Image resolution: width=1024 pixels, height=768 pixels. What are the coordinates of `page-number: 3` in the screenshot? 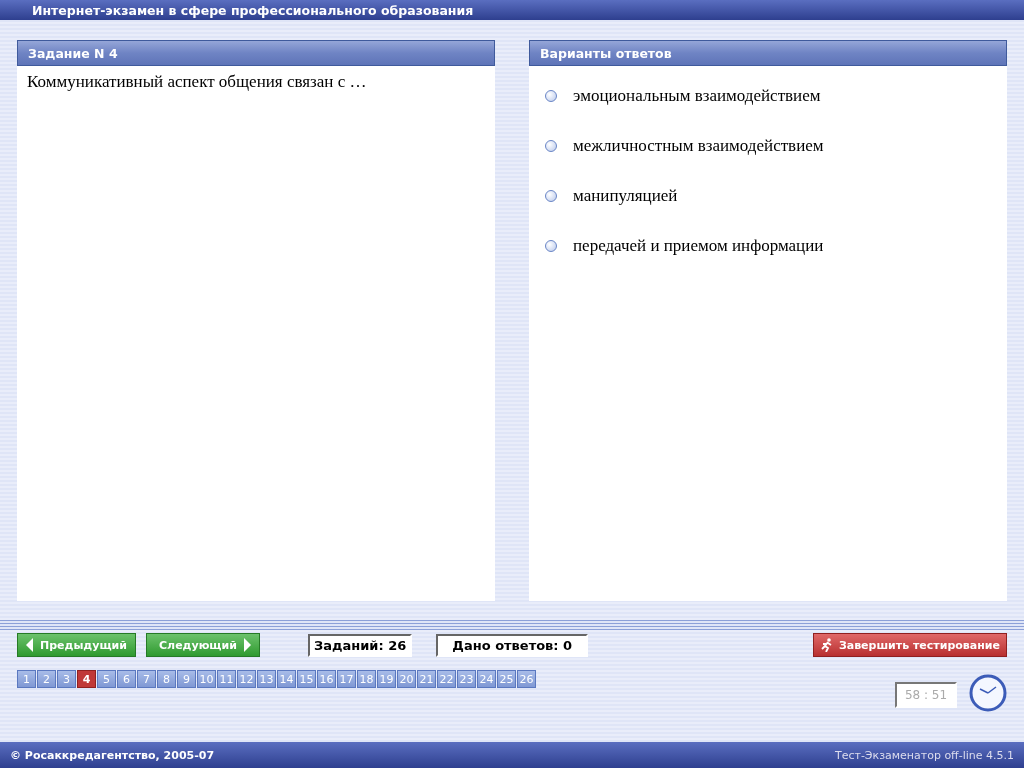 It's located at (66, 679).